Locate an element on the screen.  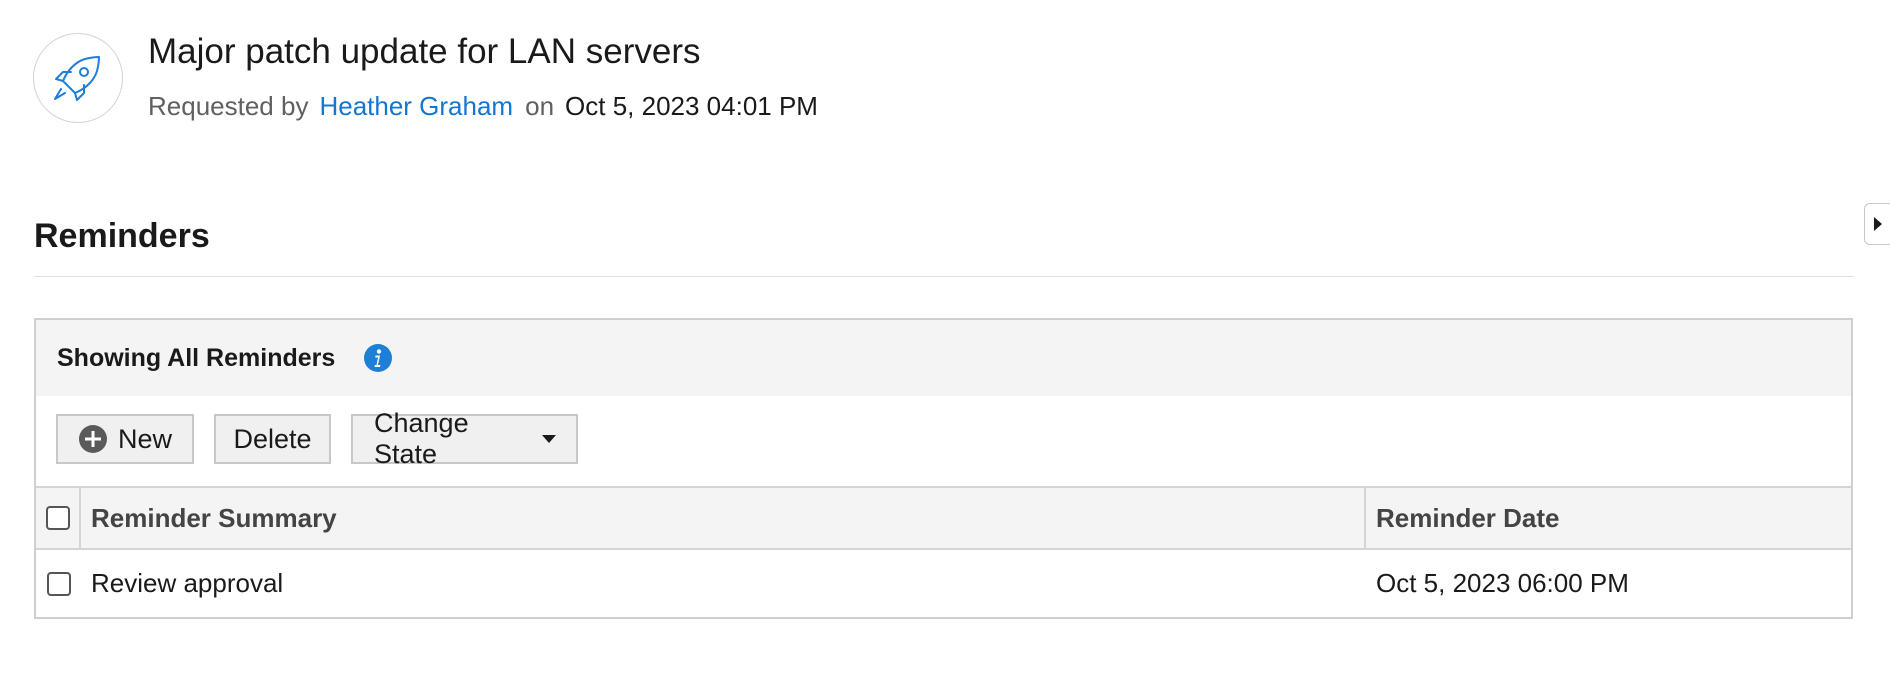
select-all-checkbox is located at coordinates (57, 518).